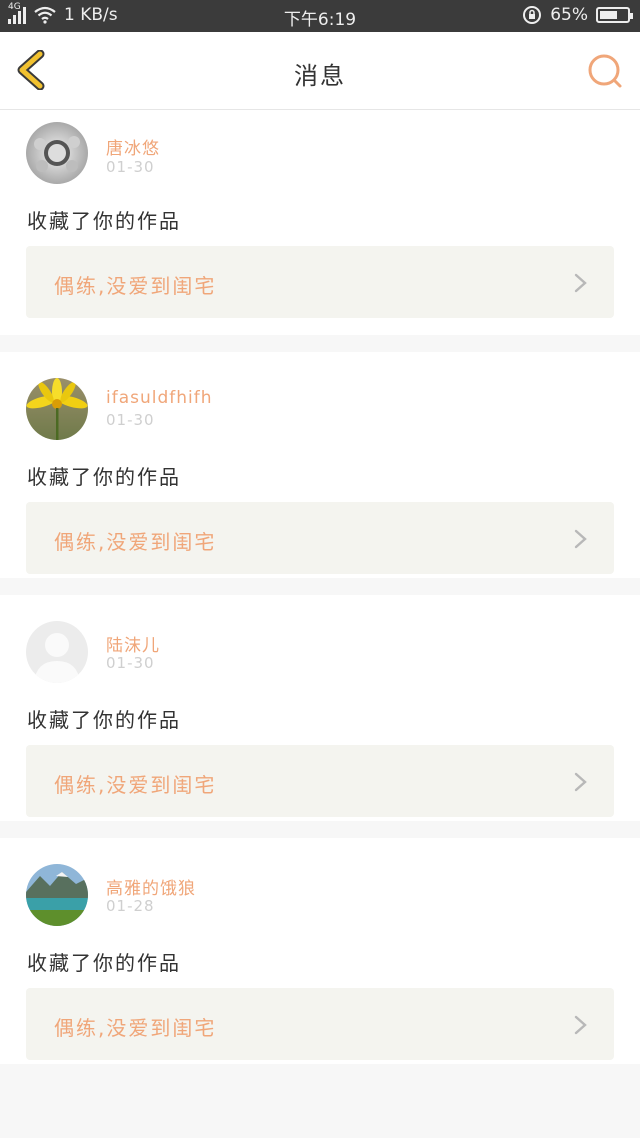  I want to click on username: 陆沫儿, so click(133, 643).